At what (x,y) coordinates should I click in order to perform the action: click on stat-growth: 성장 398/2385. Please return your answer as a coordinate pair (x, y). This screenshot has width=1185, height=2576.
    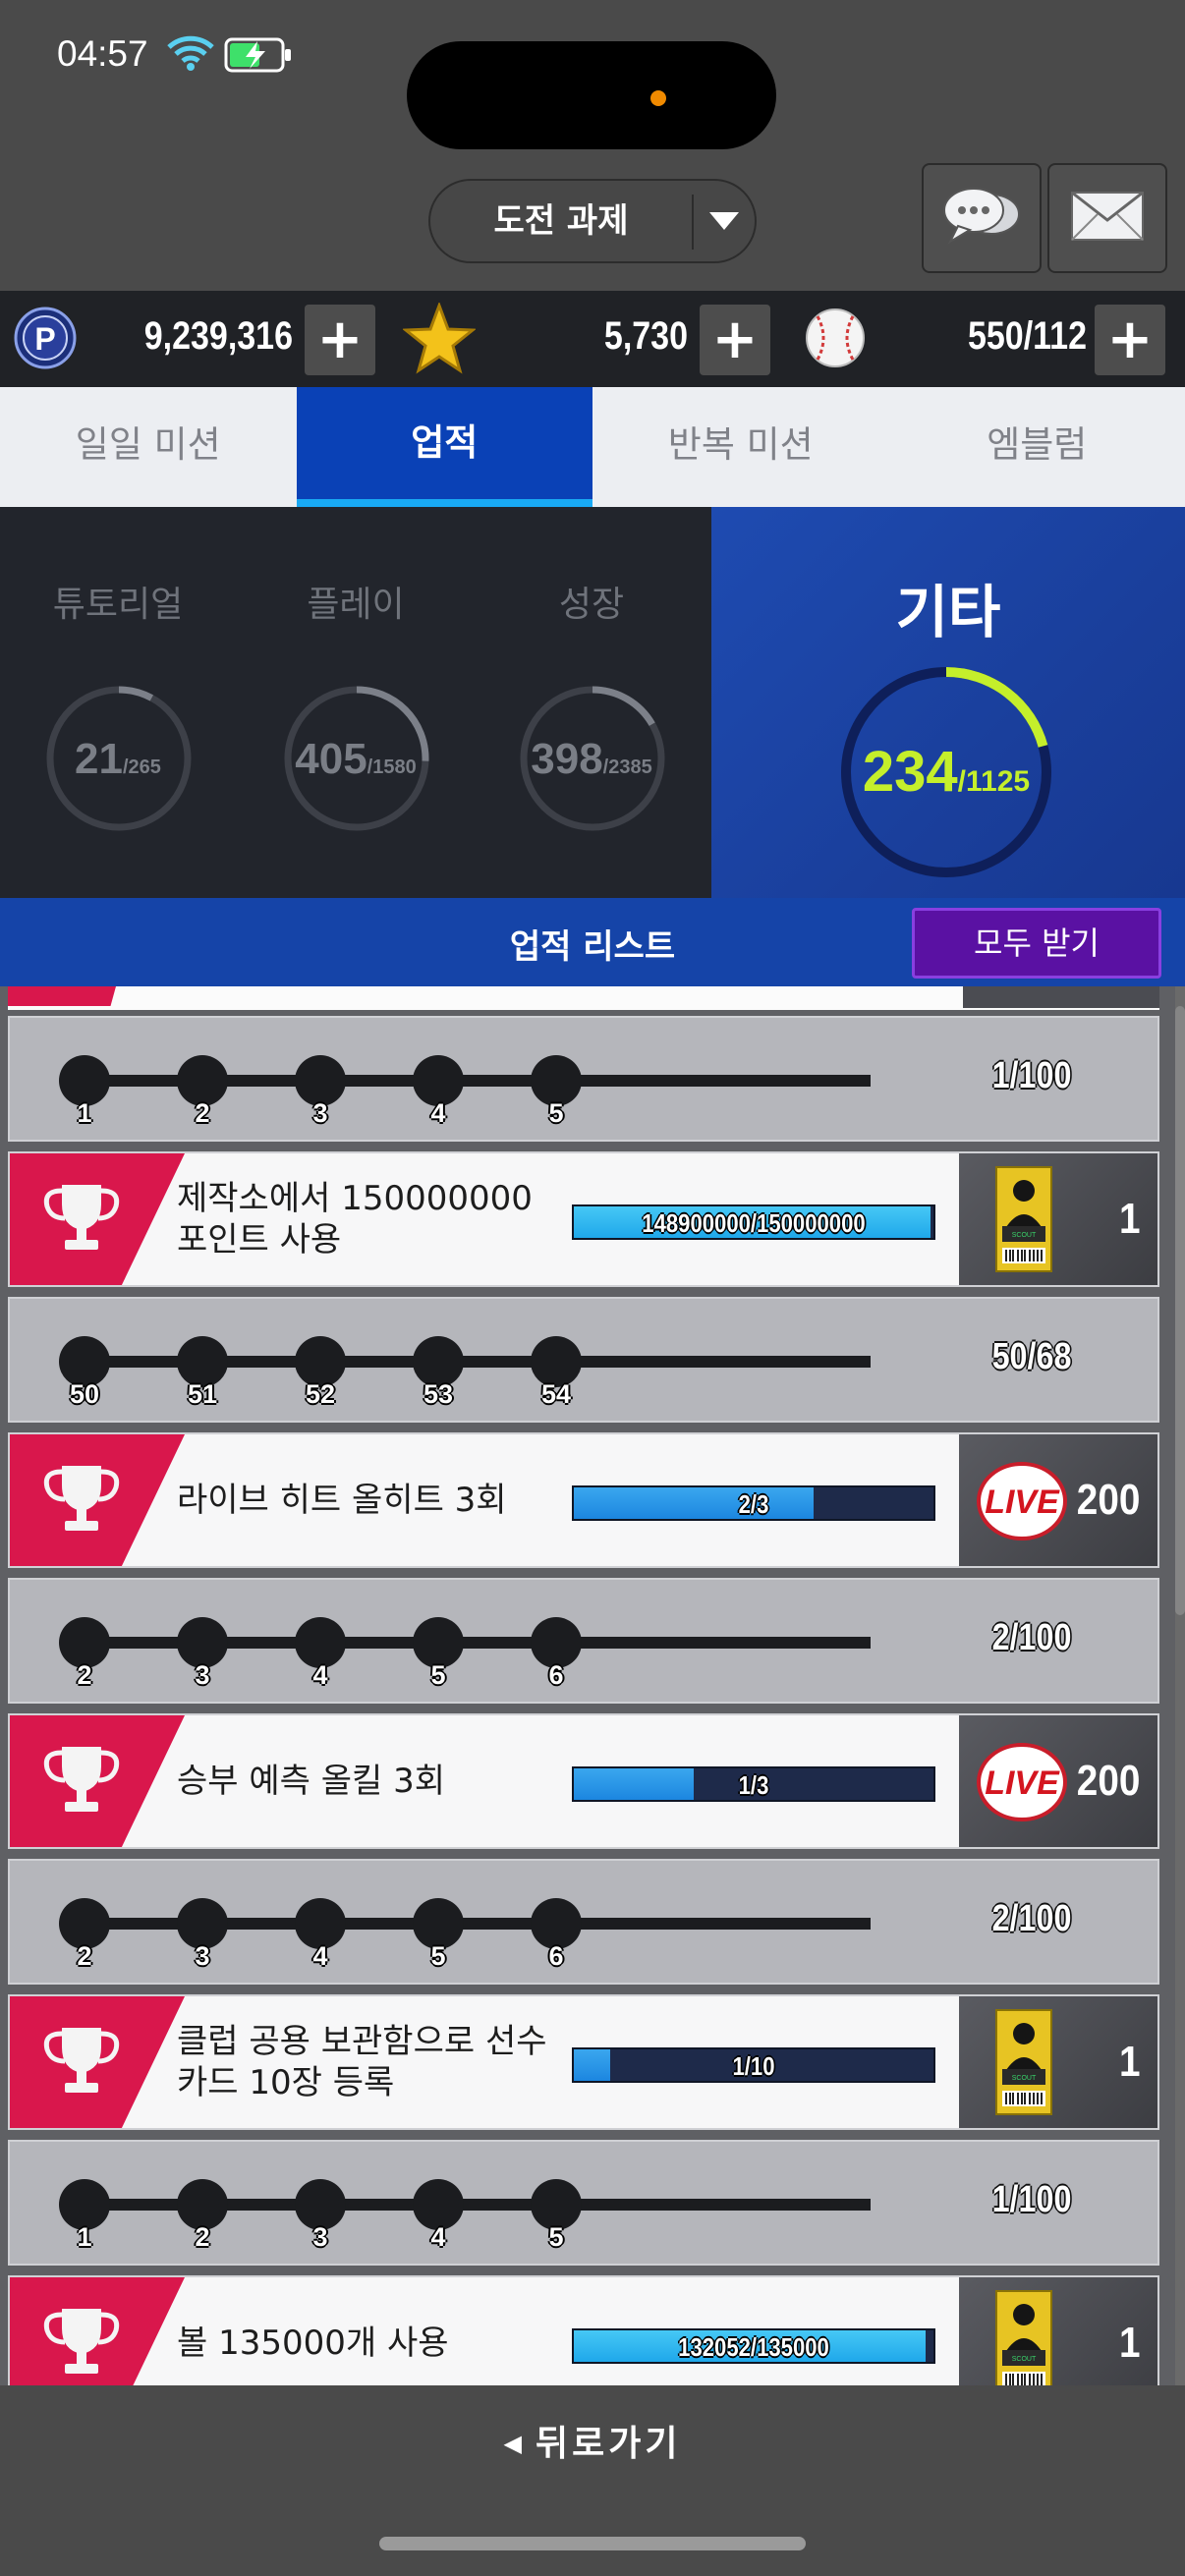
    Looking at the image, I should click on (592, 702).